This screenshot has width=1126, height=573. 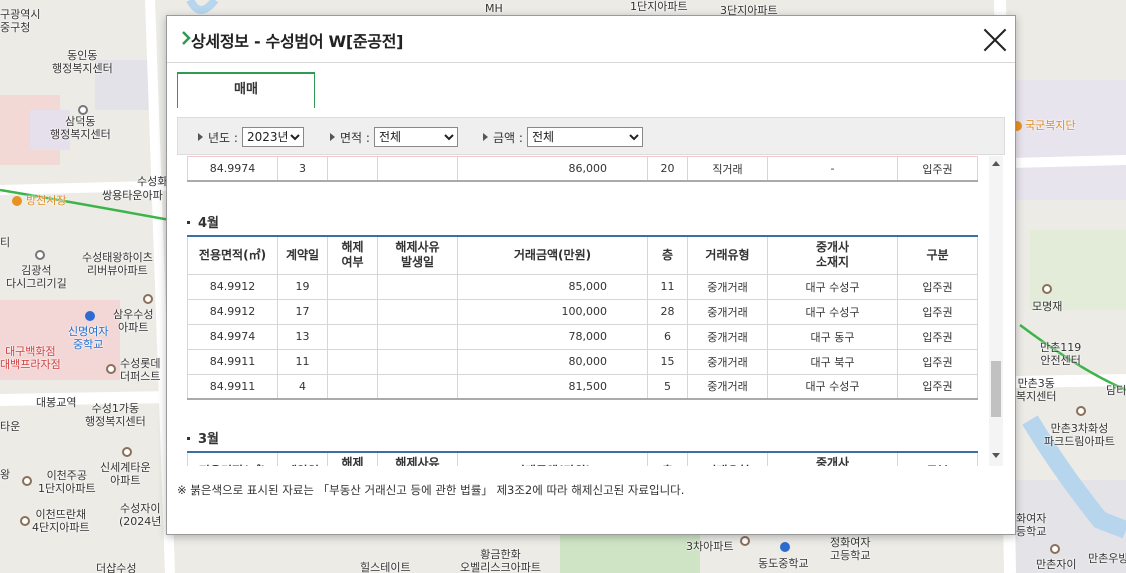 I want to click on table-cell: 84.9912, so click(x=232, y=311).